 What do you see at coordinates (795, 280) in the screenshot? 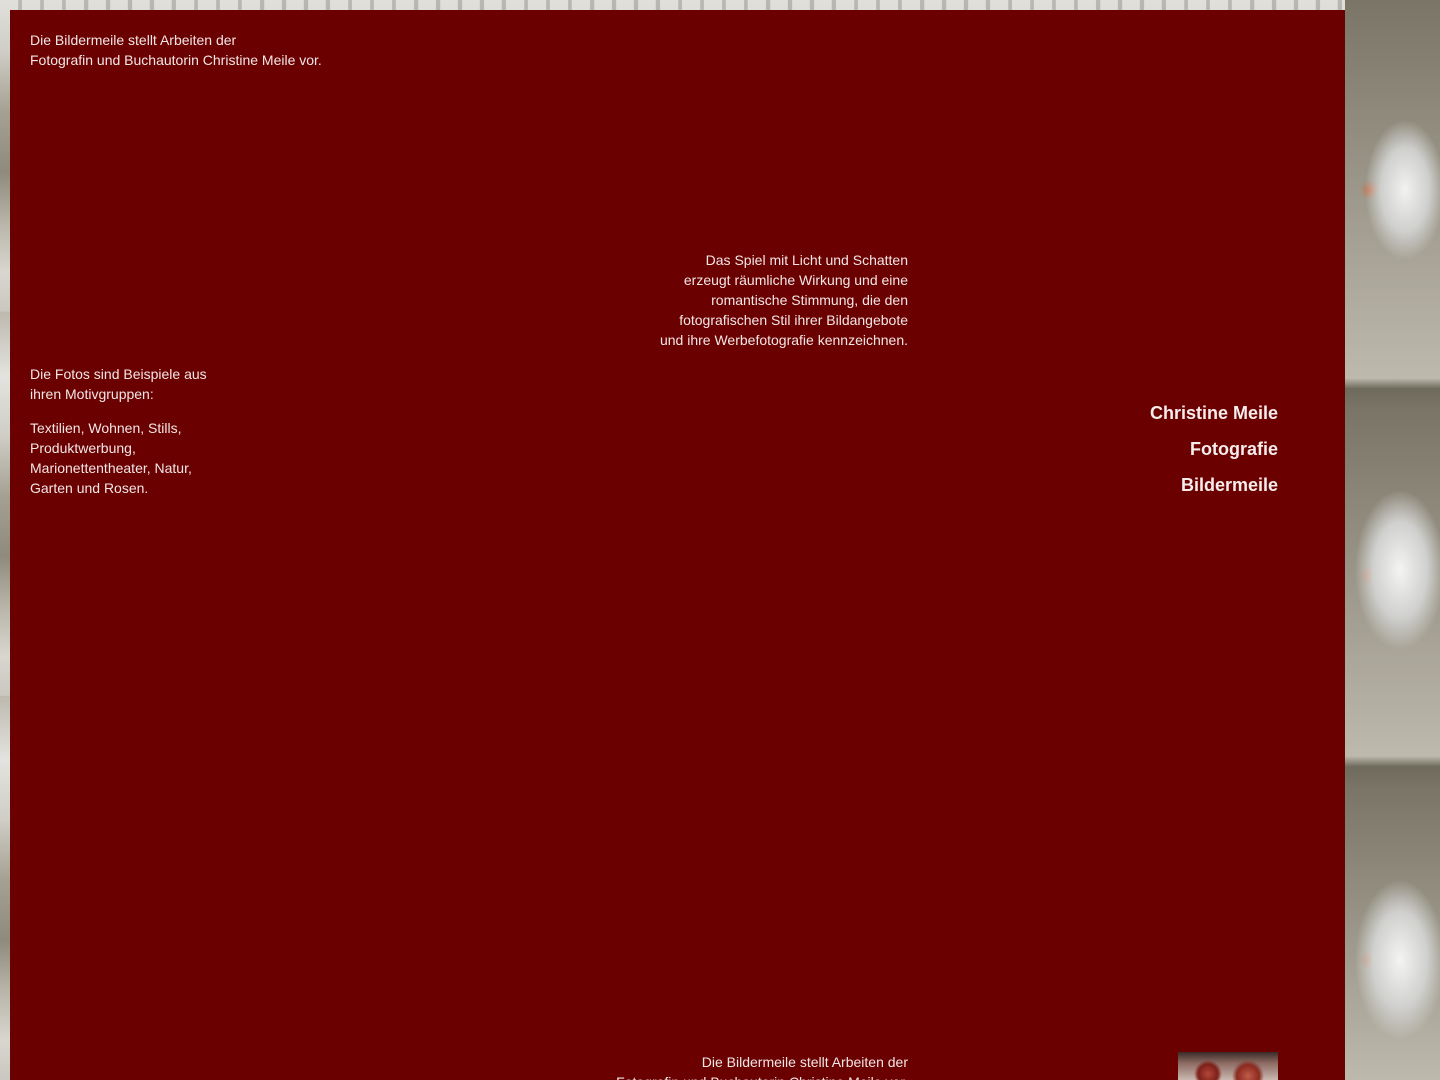
I see `light-shadow-line: erzeugt räumliche Wirkung und eine` at bounding box center [795, 280].